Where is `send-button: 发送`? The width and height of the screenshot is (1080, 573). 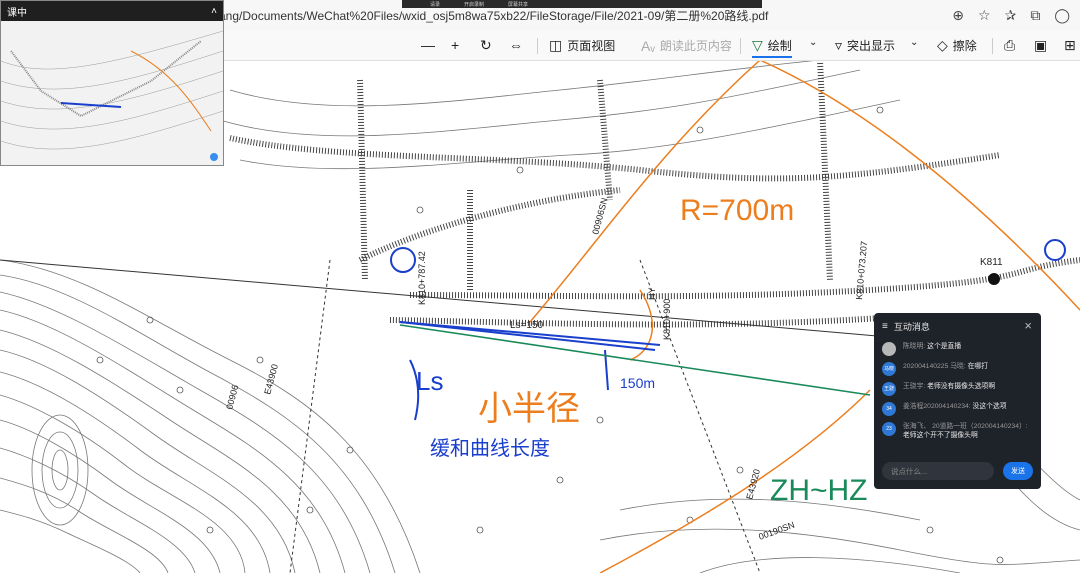
send-button: 发送 is located at coordinates (1018, 471).